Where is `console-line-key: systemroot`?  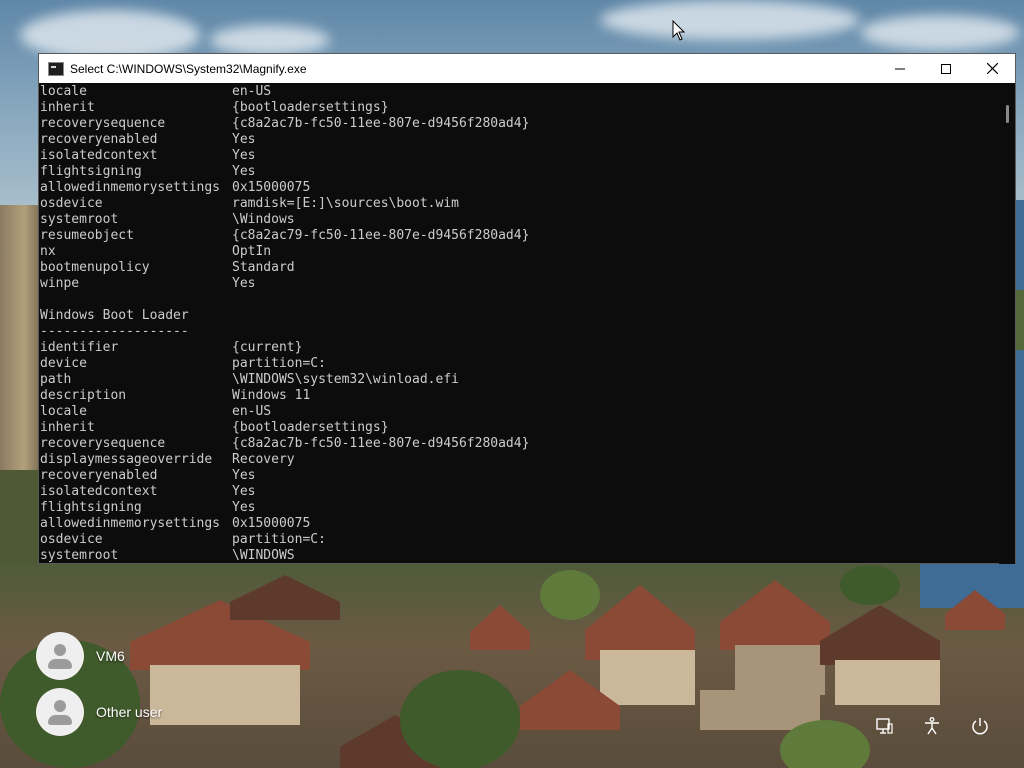 console-line-key: systemroot is located at coordinates (79, 555).